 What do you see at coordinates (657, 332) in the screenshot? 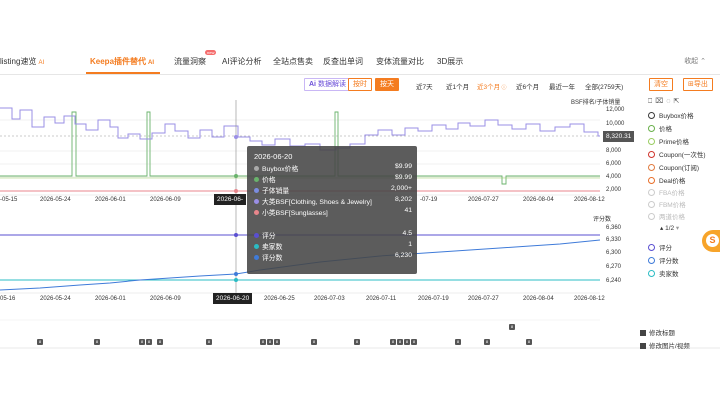
I see `edit-title-link: 修改标题` at bounding box center [657, 332].